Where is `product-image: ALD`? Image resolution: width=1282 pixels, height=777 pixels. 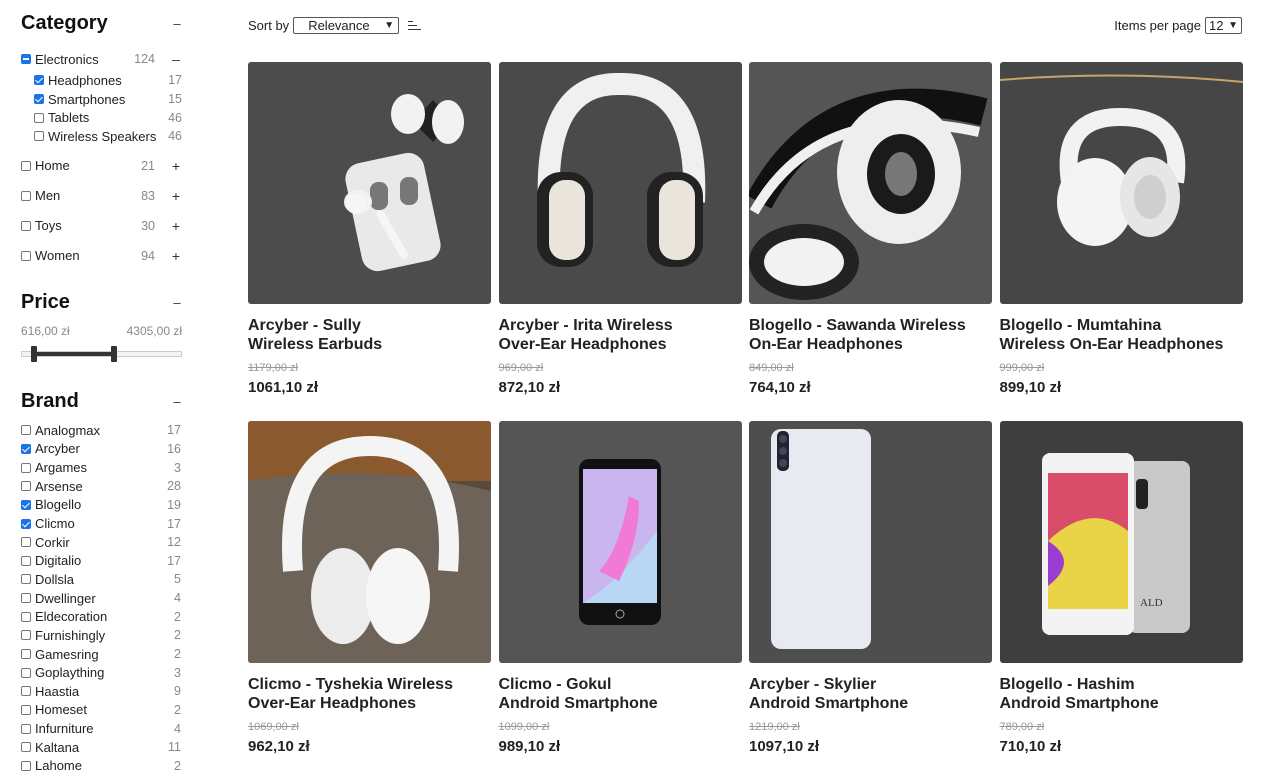 product-image: ALD is located at coordinates (1121, 542).